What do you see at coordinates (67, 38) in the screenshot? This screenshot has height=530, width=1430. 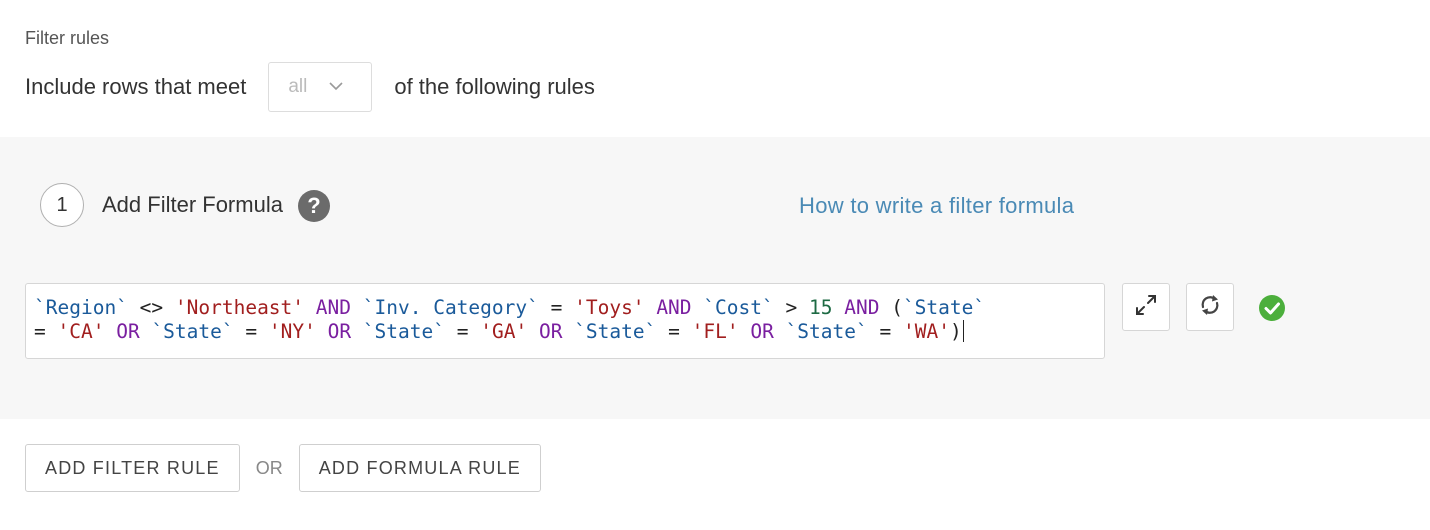 I see `section-title: Filter rules` at bounding box center [67, 38].